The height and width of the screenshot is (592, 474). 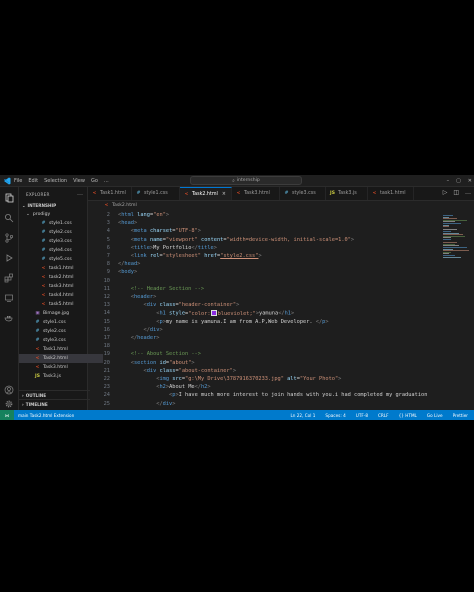 What do you see at coordinates (143, 297) in the screenshot?
I see `code-line: <header>` at bounding box center [143, 297].